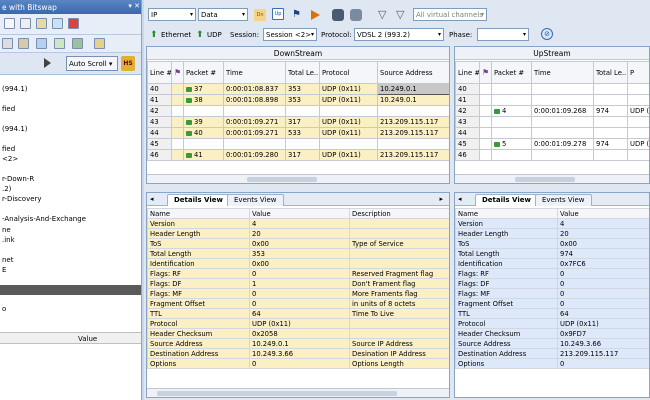  What do you see at coordinates (260, 15) in the screenshot?
I see `dn-icon: Dn` at bounding box center [260, 15].